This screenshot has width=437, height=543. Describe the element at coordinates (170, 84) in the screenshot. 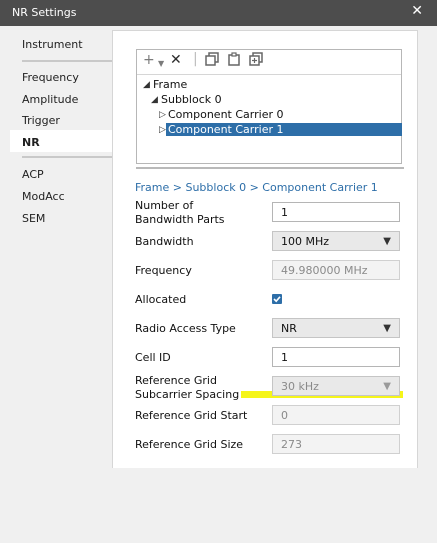

I see `tree-node-frame: Frame` at that location.